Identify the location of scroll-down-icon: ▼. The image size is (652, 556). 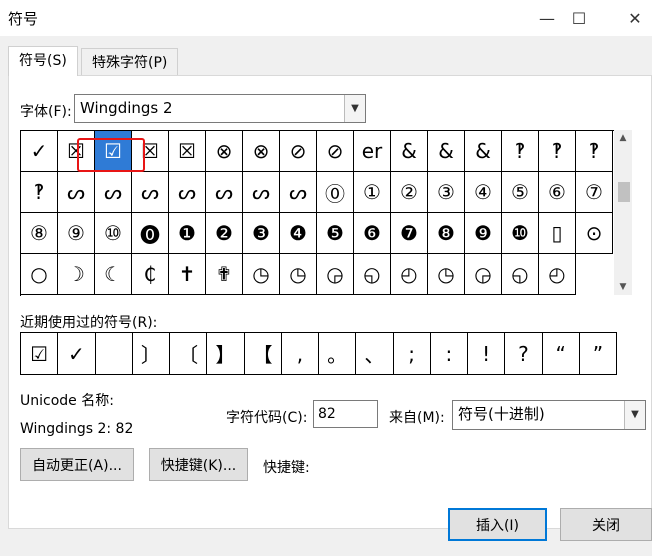
(623, 287).